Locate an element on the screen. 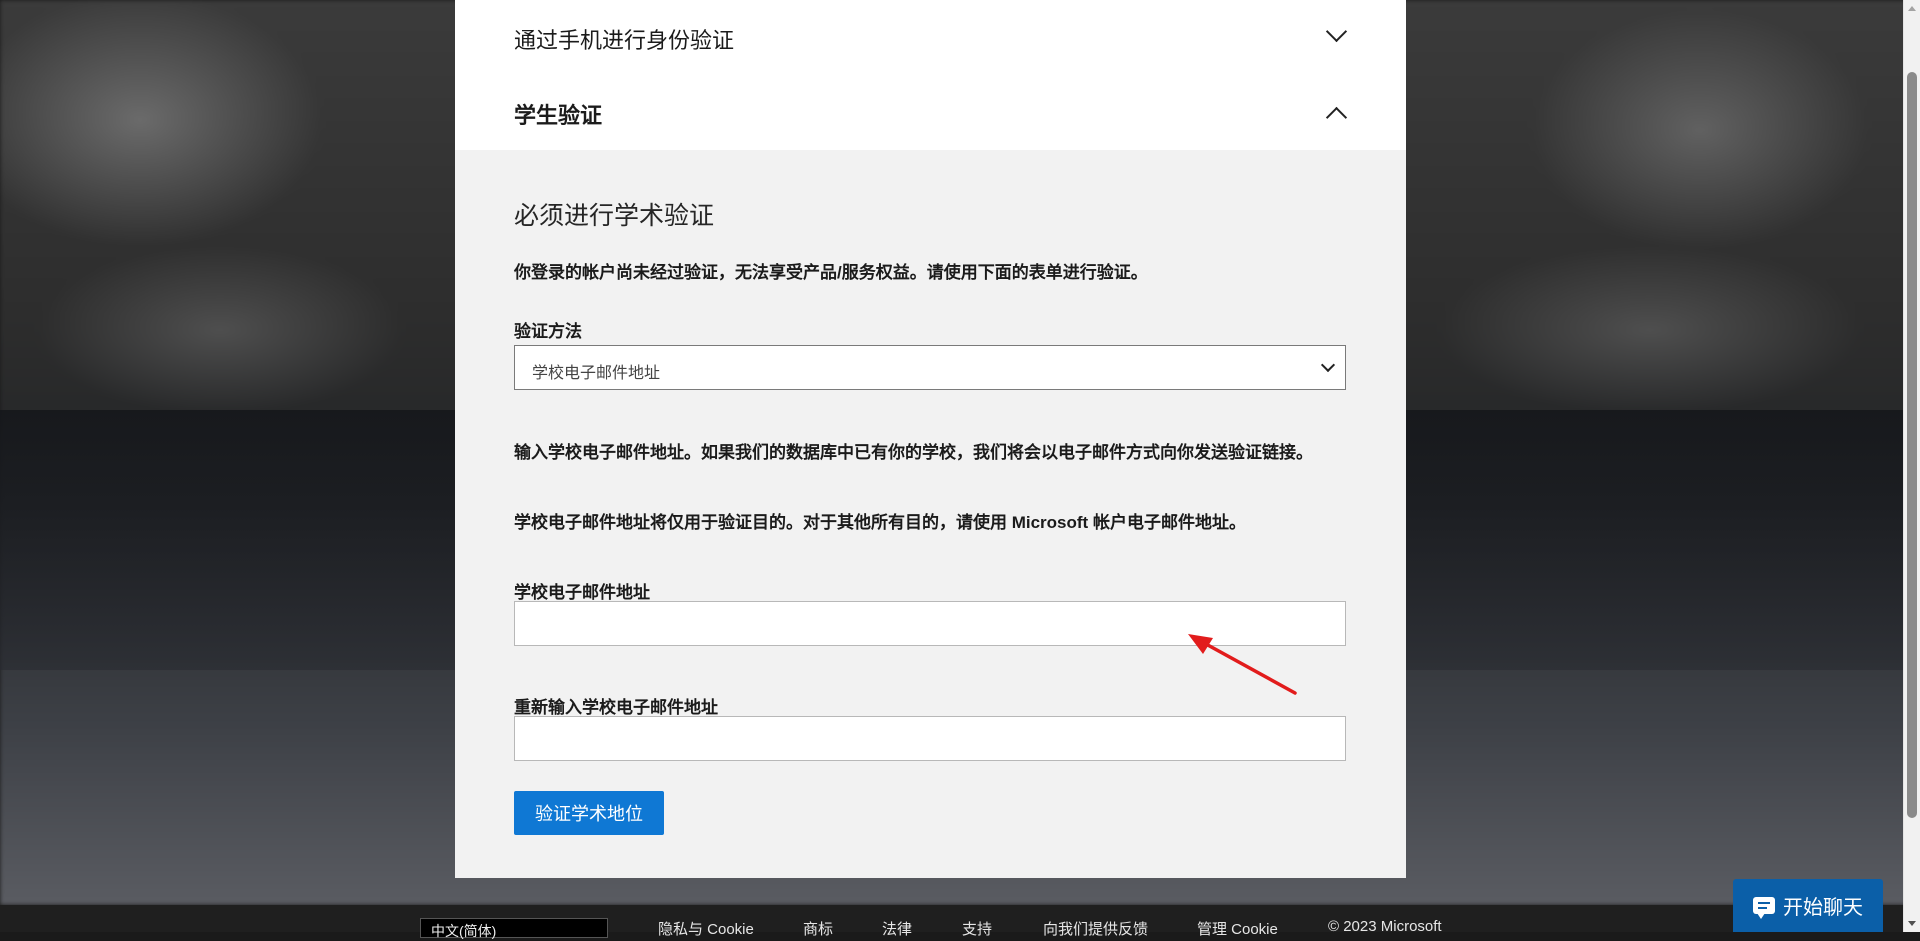 The image size is (1920, 941). footer-copyright: © 2023 Microsoft is located at coordinates (1385, 926).